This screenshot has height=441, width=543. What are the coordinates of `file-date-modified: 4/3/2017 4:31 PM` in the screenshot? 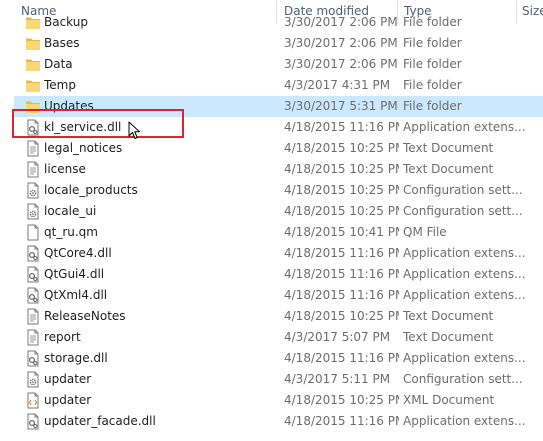 It's located at (337, 85).